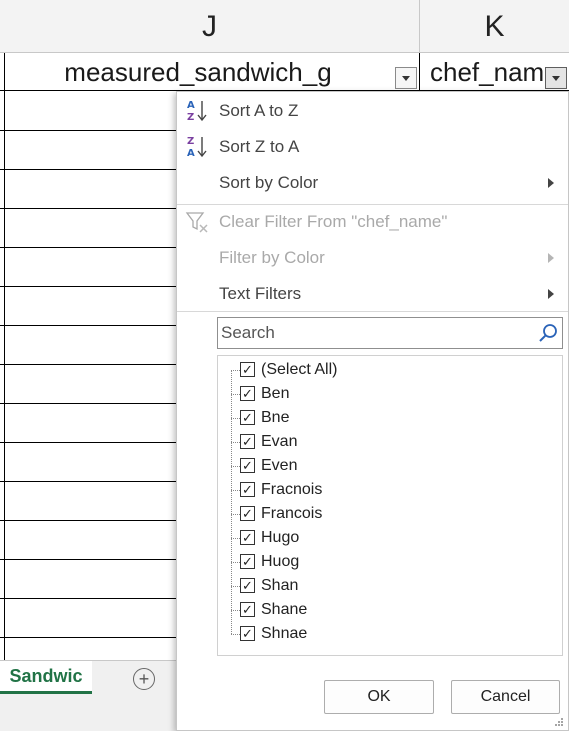 Image resolution: width=569 pixels, height=731 pixels. Describe the element at coordinates (212, 72) in the screenshot. I see `header-cell-measured-sandwich: measured_sandwich_g` at that location.